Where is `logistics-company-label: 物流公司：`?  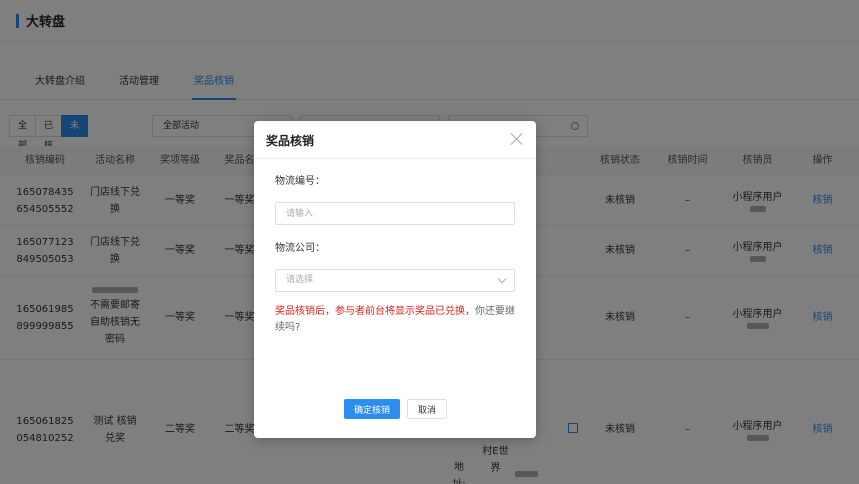 logistics-company-label: 物流公司： is located at coordinates (300, 248).